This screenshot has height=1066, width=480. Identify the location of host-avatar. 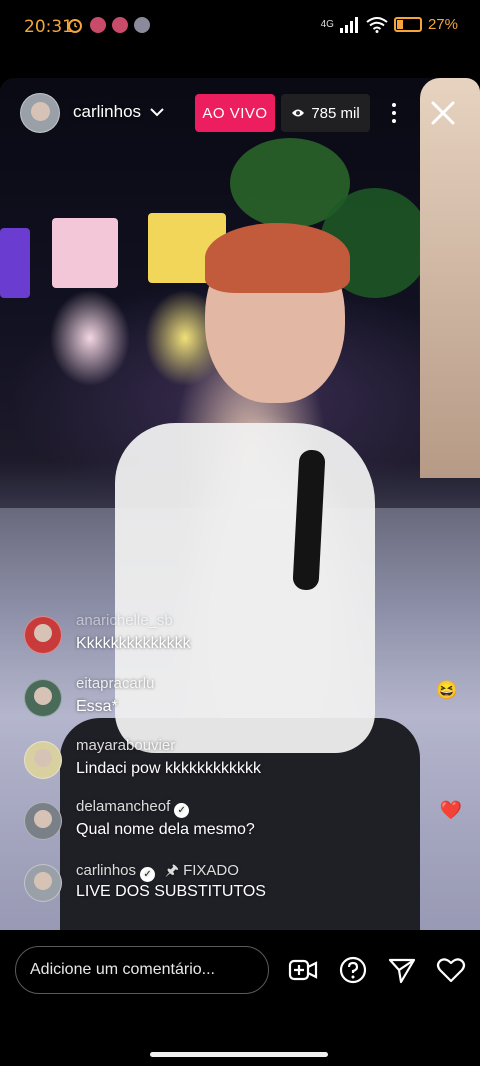
(40, 113).